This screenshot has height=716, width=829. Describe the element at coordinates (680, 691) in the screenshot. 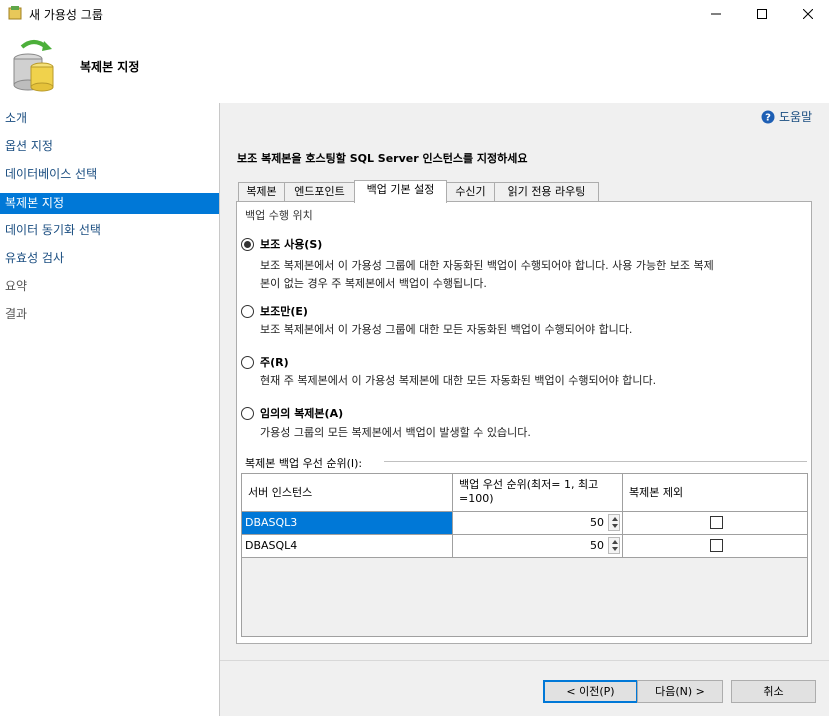

I see `next-button: 다음(N) >` at that location.